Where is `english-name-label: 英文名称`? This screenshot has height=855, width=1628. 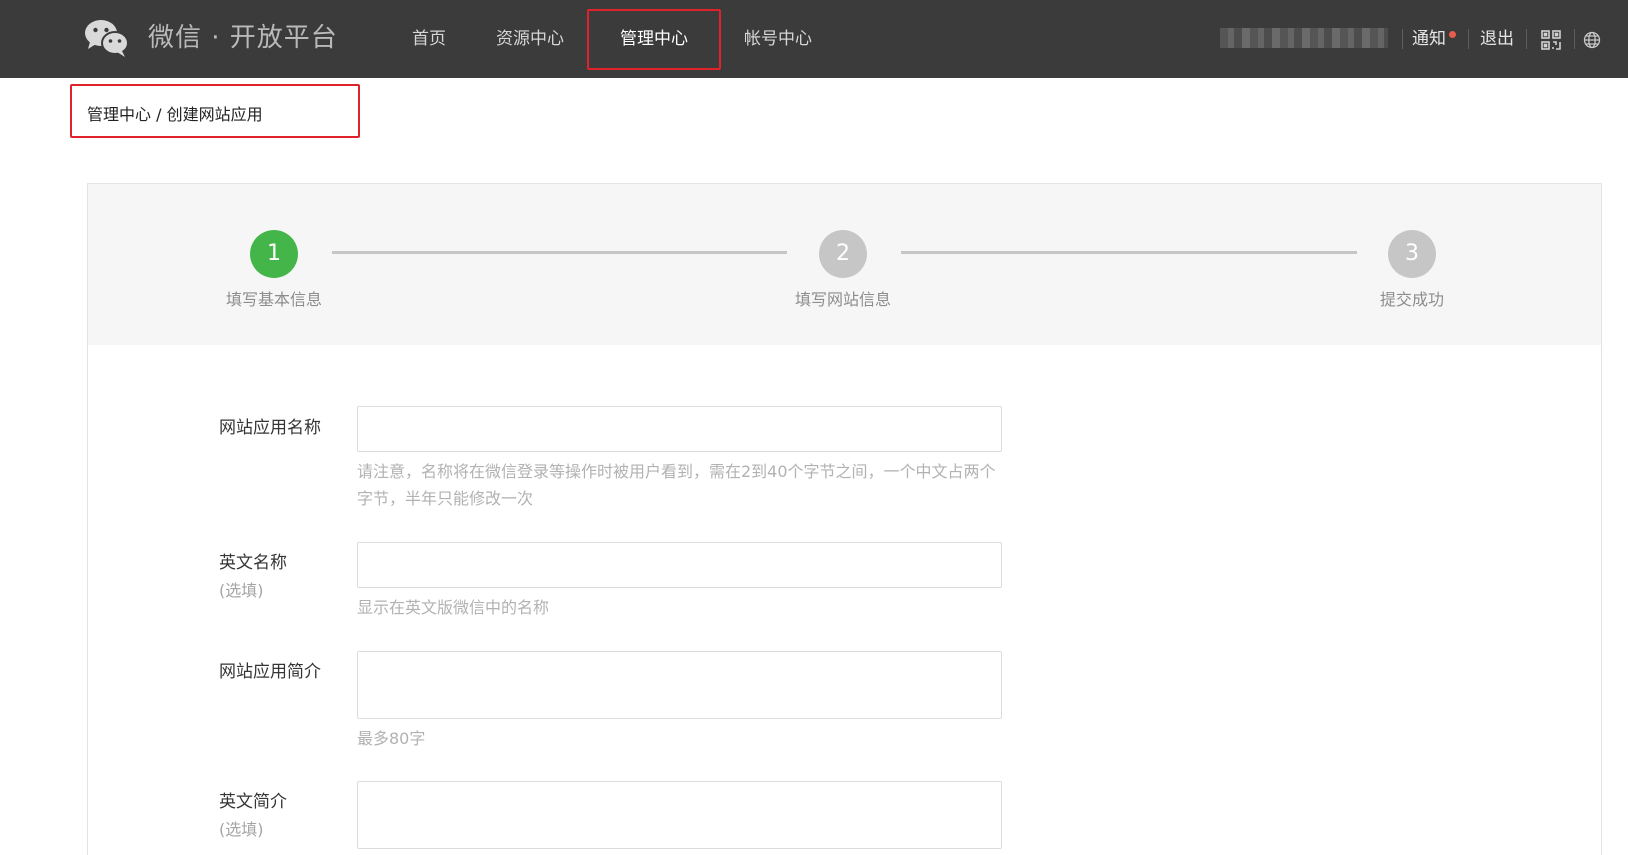 english-name-label: 英文名称 is located at coordinates (253, 563).